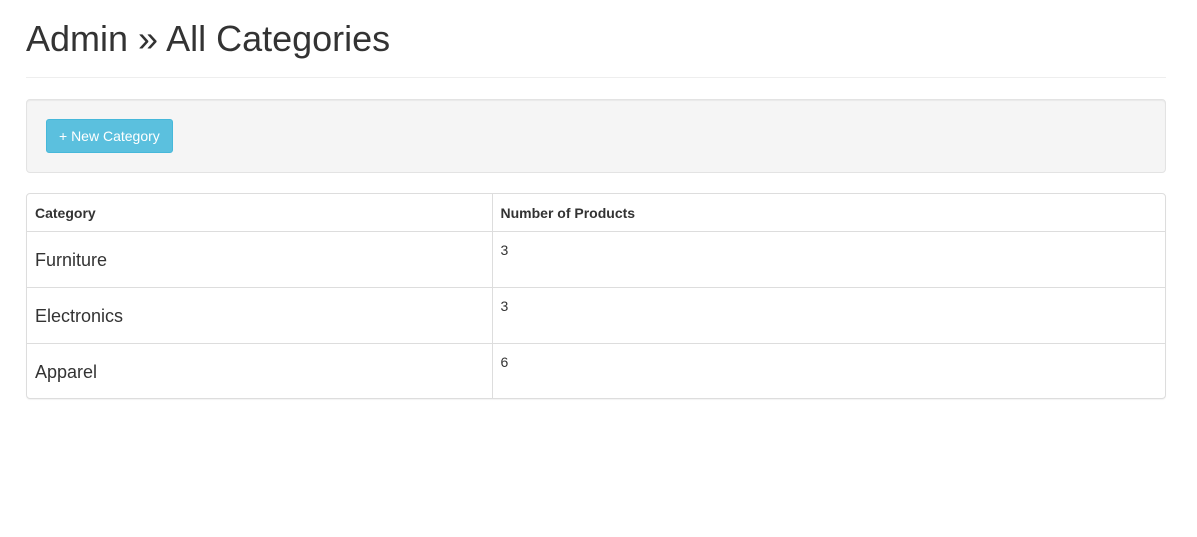  What do you see at coordinates (260, 314) in the screenshot?
I see `category-name-cell: Electronics` at bounding box center [260, 314].